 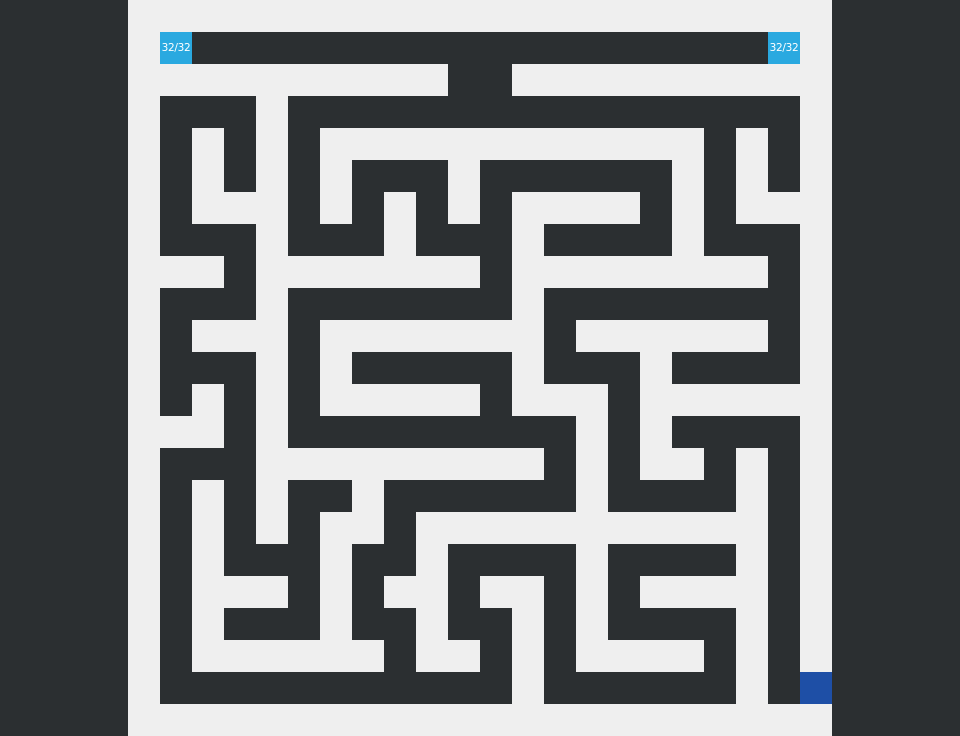 I want to click on progress-badge-right: 32/32, so click(x=784, y=48).